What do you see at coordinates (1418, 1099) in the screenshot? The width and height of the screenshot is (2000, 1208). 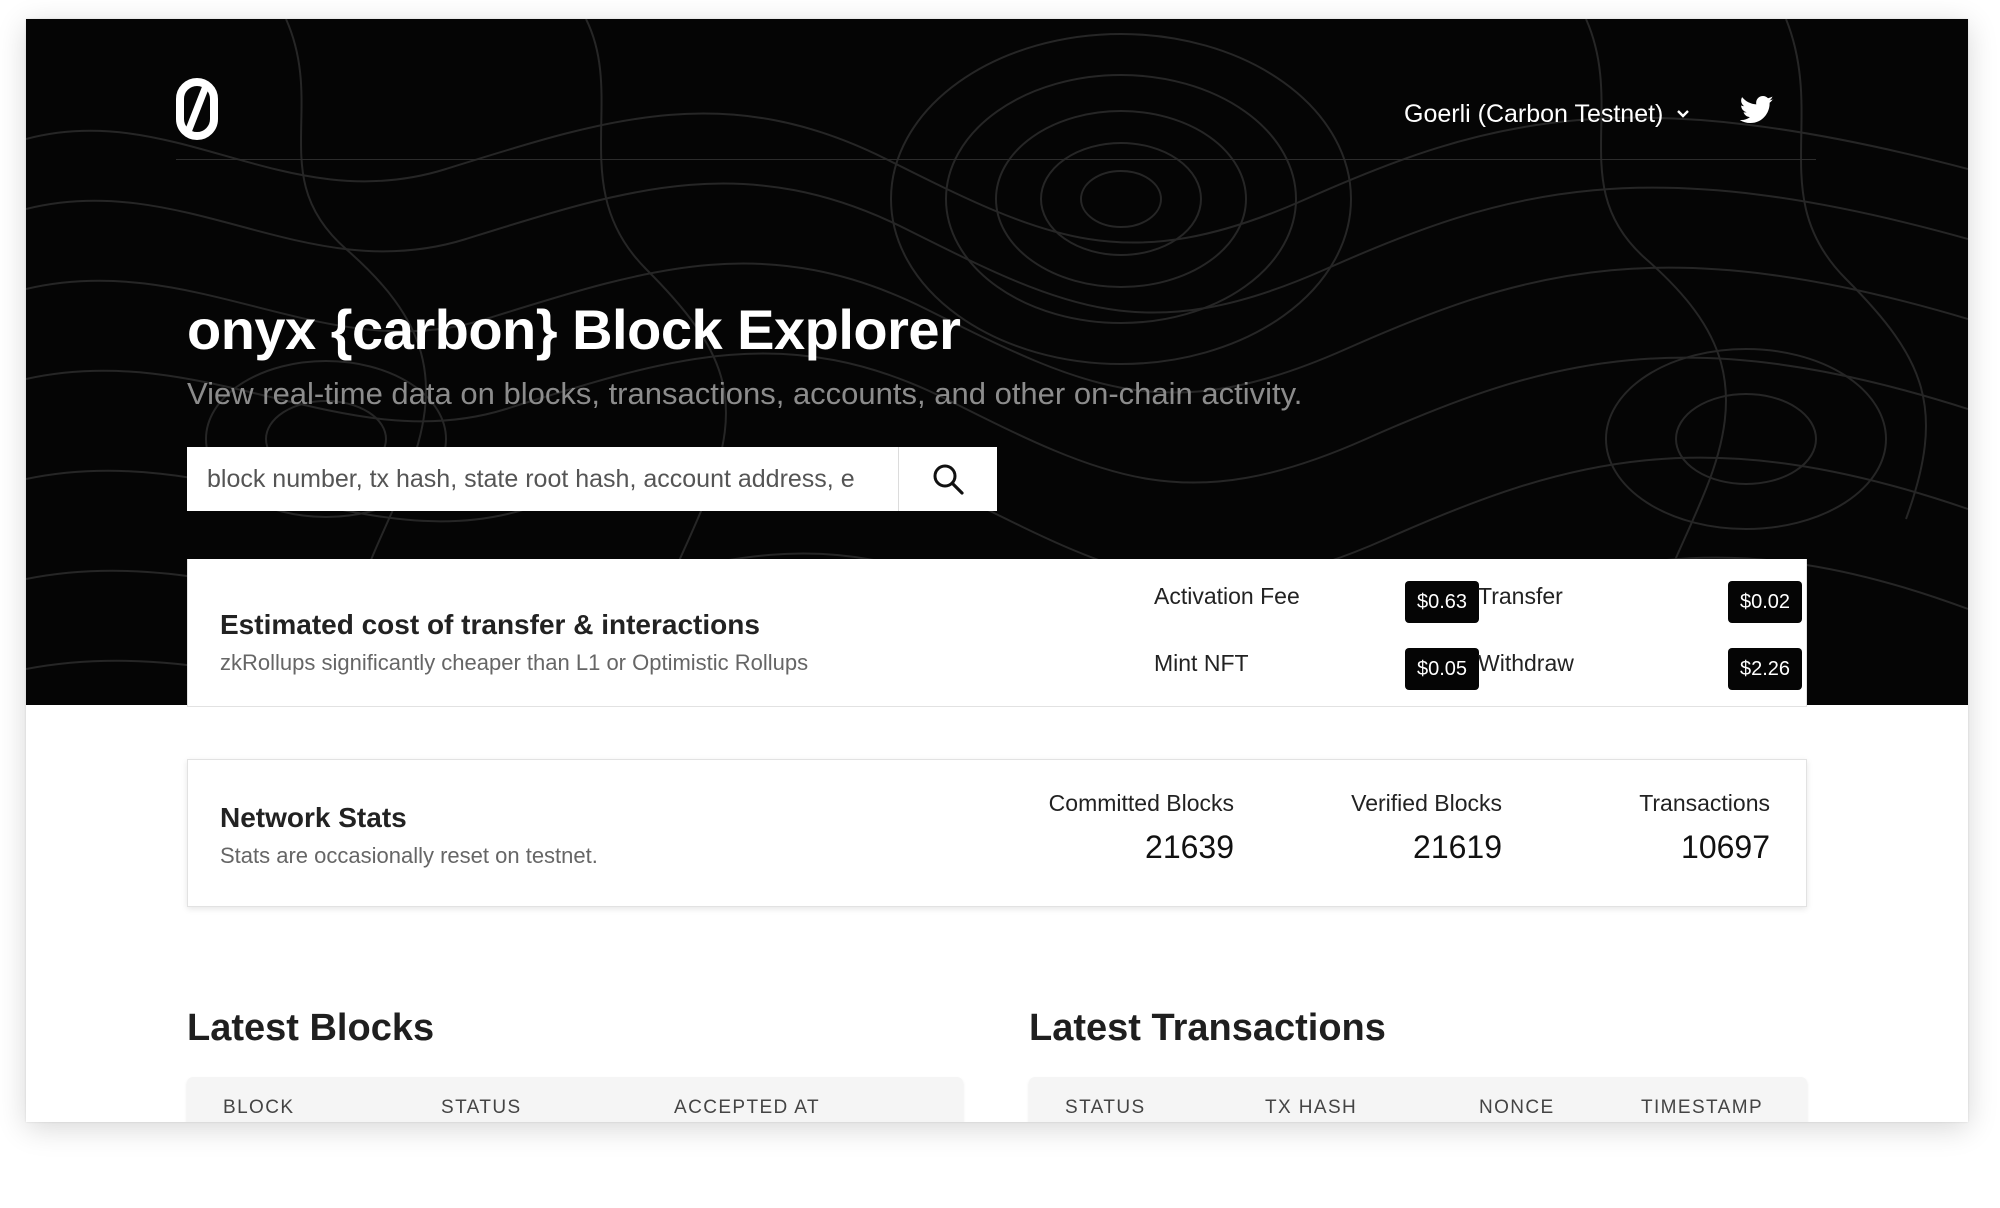 I see `latest-transactions-table-header: STATUS TX HASH NONCE TIMESTAMP` at bounding box center [1418, 1099].